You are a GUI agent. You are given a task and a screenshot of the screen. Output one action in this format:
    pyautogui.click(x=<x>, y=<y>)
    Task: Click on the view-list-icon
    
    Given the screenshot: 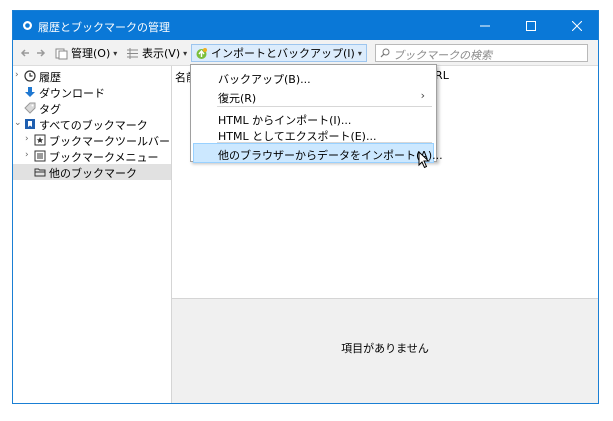 What is the action you would take?
    pyautogui.click(x=132, y=53)
    